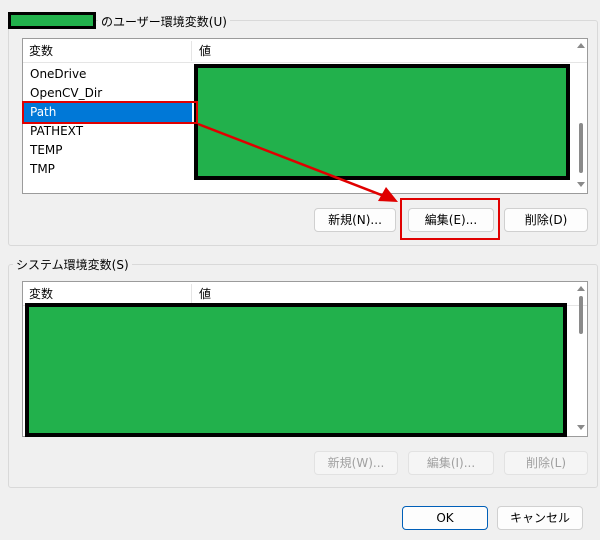  What do you see at coordinates (291, 160) in the screenshot?
I see `arrow-line` at bounding box center [291, 160].